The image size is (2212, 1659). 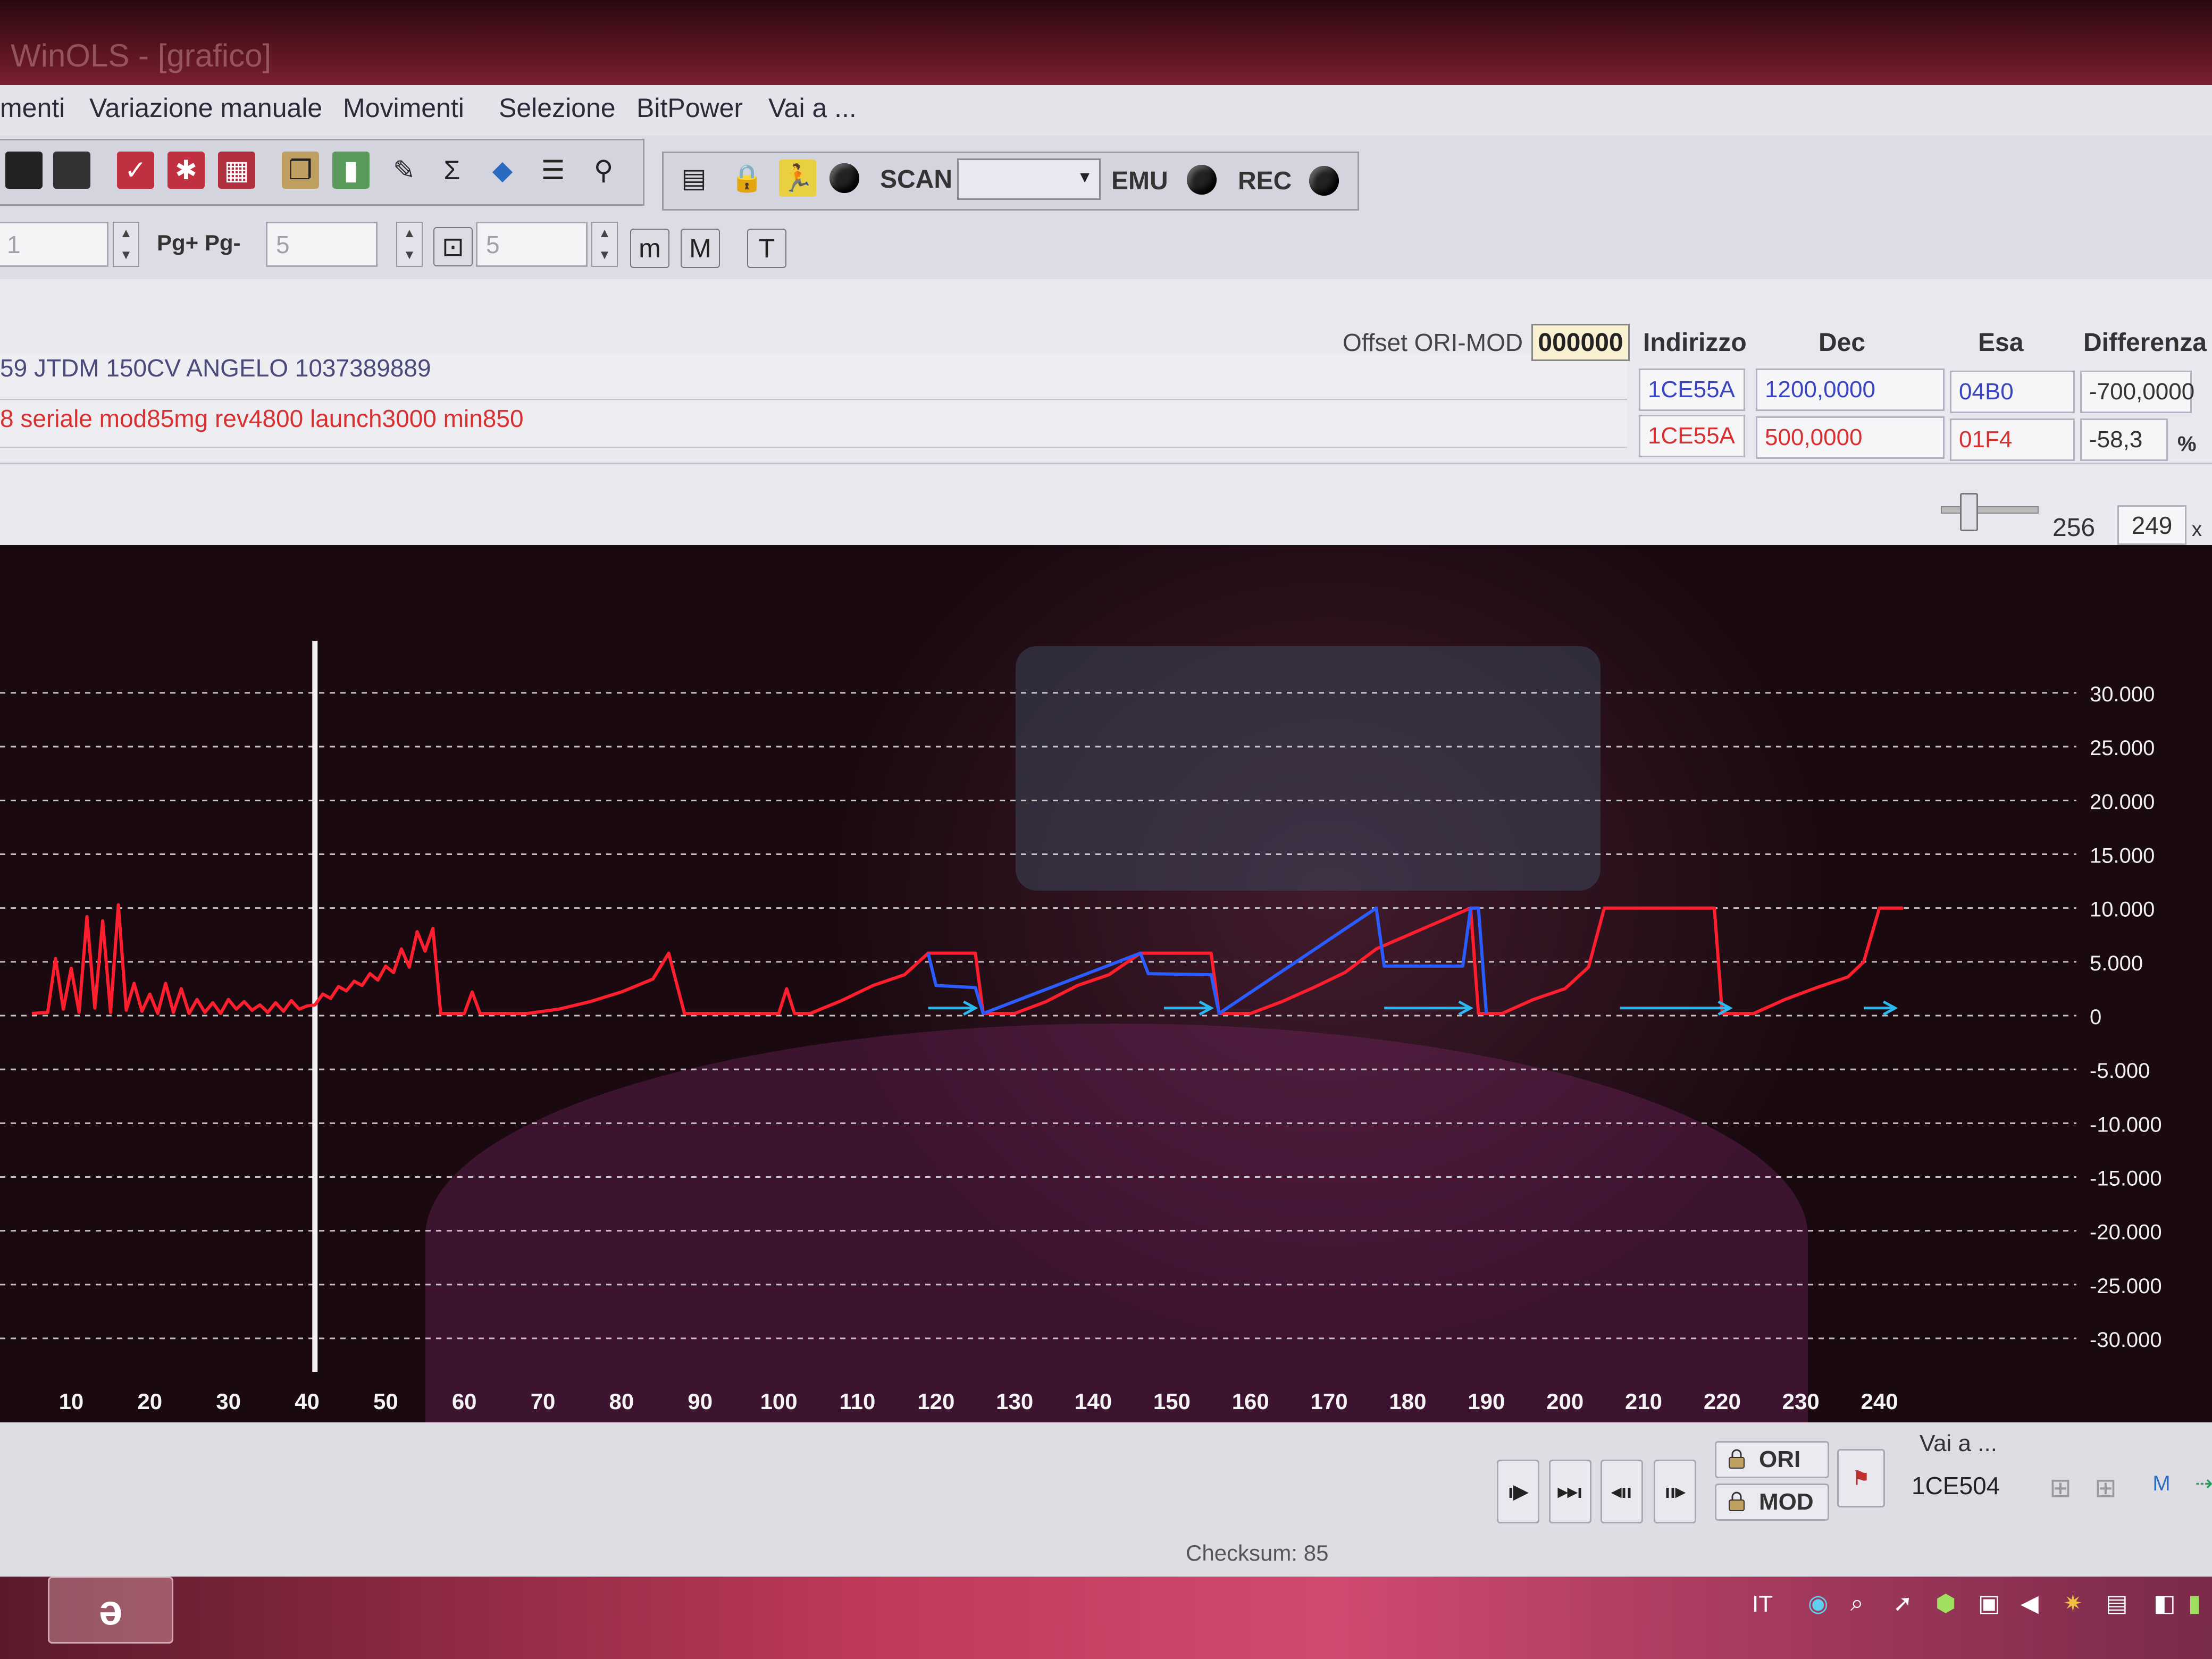 What do you see at coordinates (694, 178) in the screenshot?
I see `window-icon: ▤` at bounding box center [694, 178].